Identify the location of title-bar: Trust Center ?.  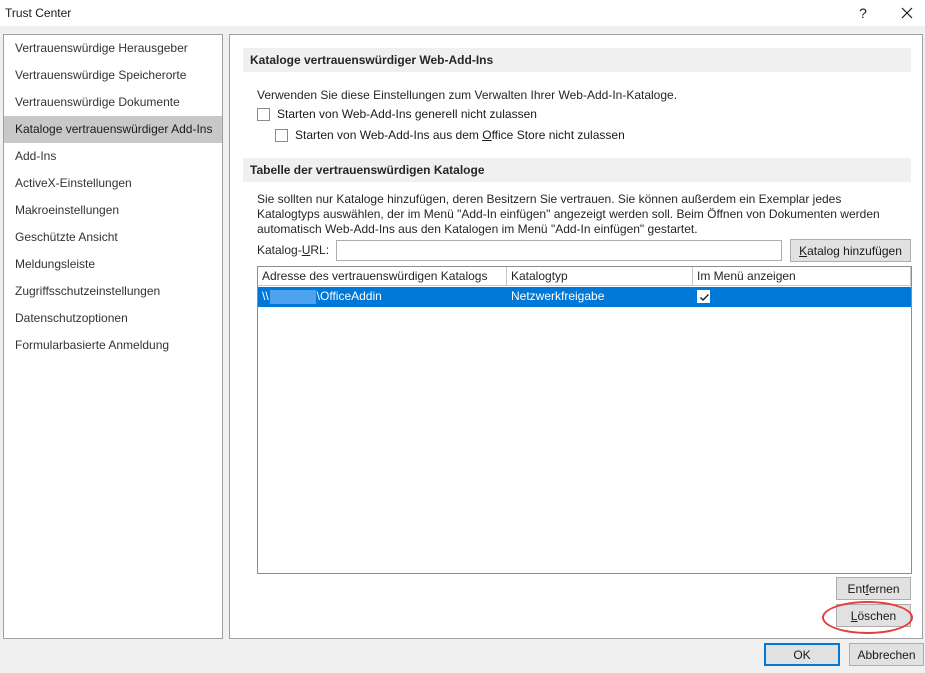
(462, 13).